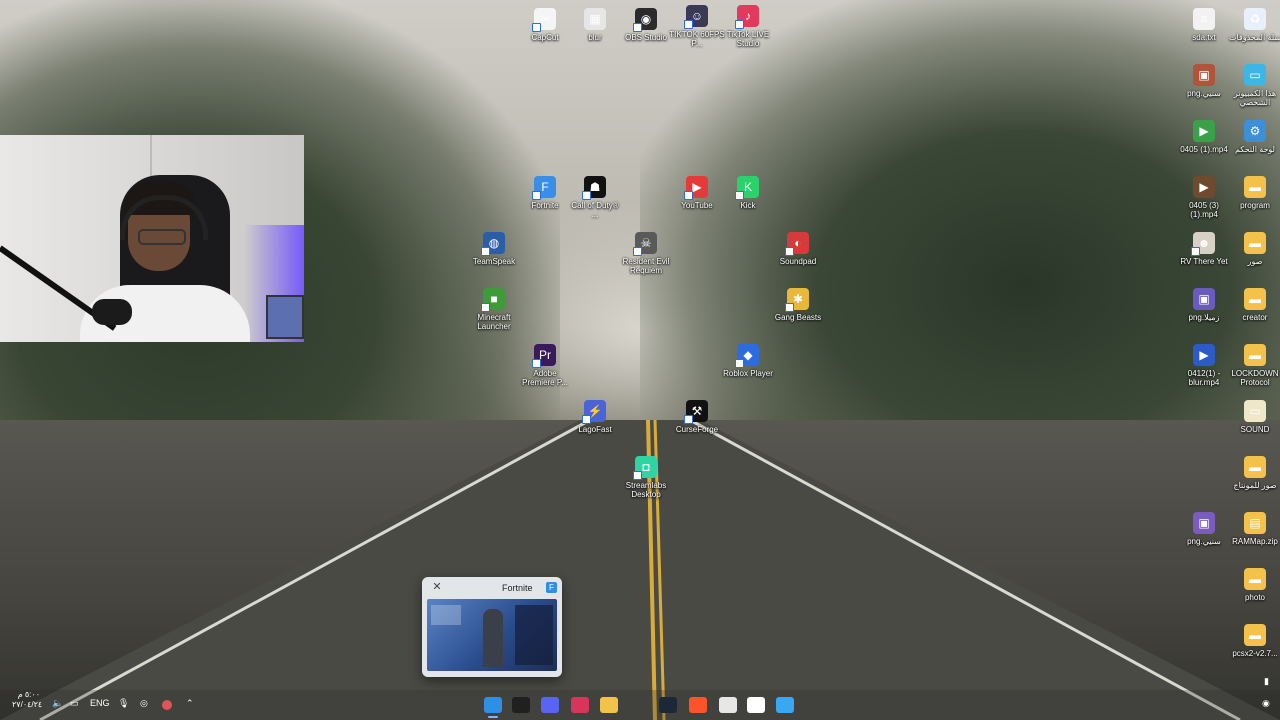  I want to click on desktop-icon-png1: ▣ png.سنيي, so click(1204, 81).